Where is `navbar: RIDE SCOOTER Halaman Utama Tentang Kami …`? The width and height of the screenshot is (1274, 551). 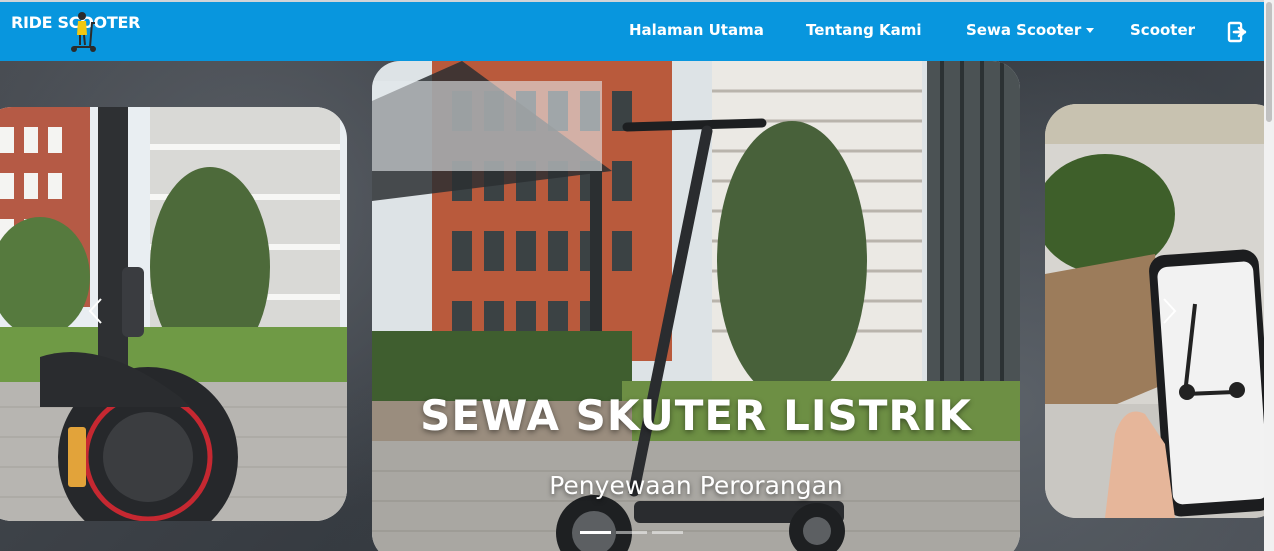 navbar: RIDE SCOOTER Halaman Utama Tentang Kami … is located at coordinates (632, 30).